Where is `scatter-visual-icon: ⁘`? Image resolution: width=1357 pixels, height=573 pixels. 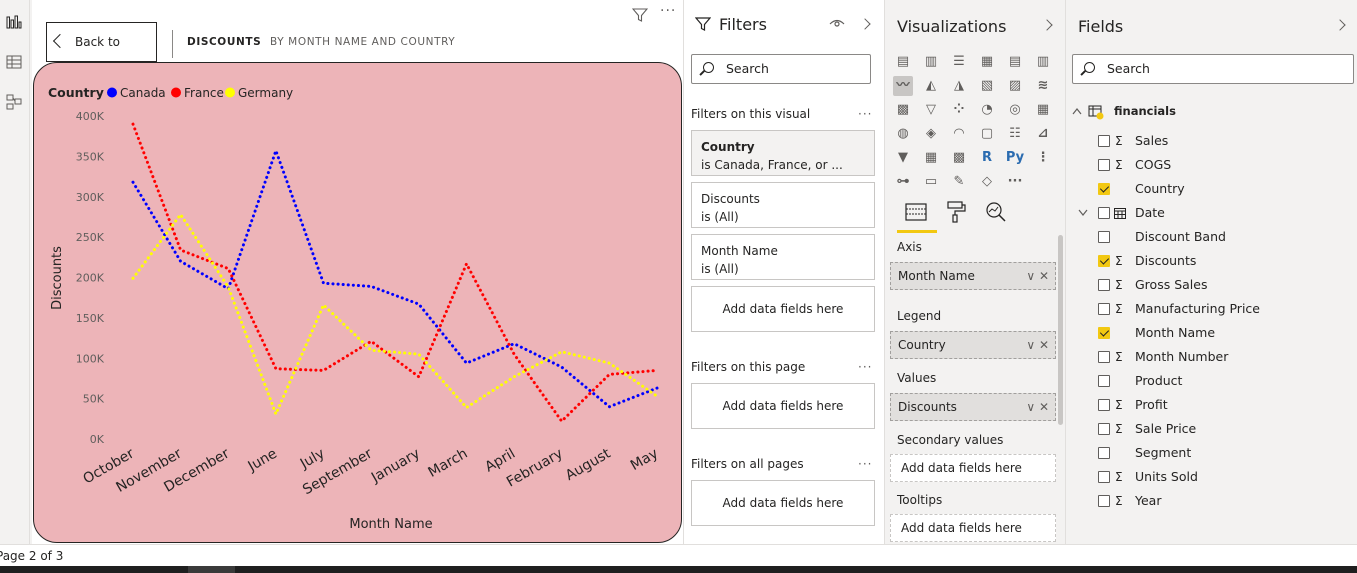
scatter-visual-icon: ⁘ is located at coordinates (959, 110).